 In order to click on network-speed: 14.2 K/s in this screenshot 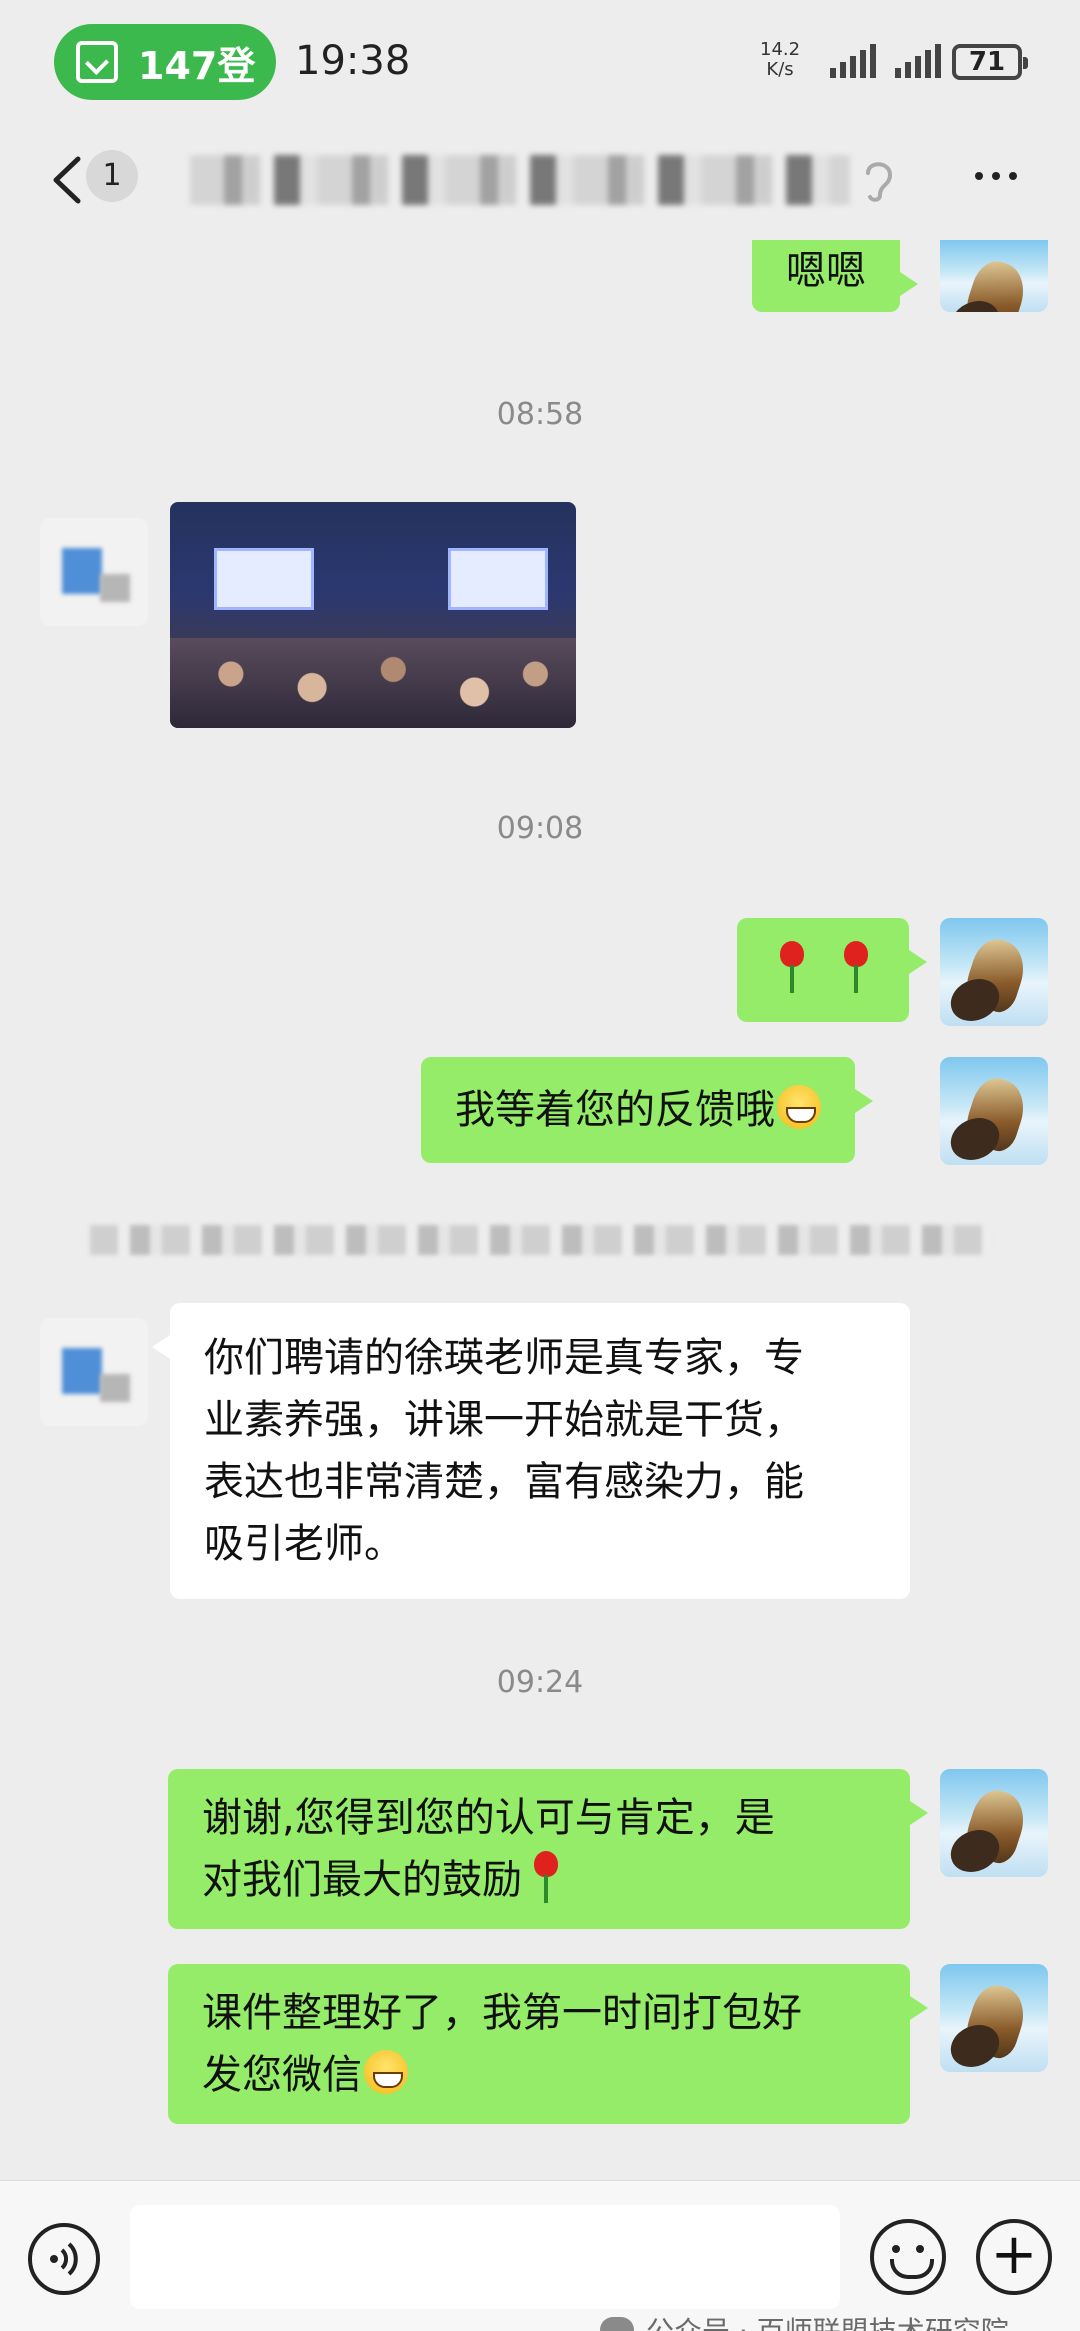, I will do `click(780, 60)`.